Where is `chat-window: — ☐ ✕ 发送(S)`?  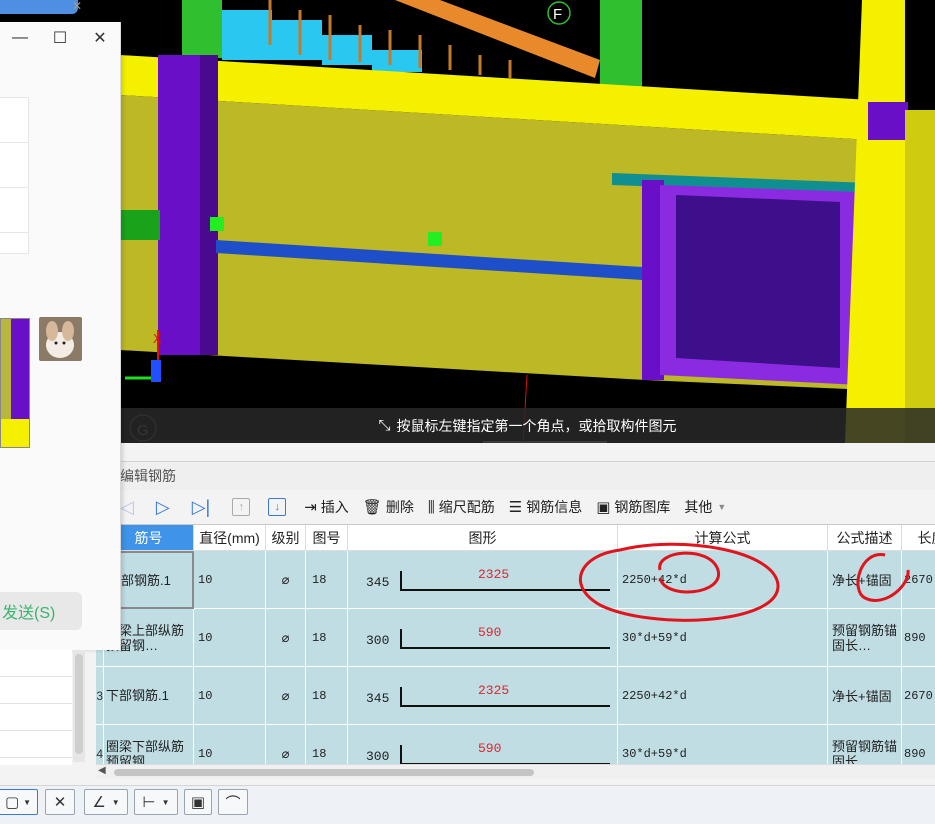 chat-window: — ☐ ✕ 发送(S) is located at coordinates (60, 336).